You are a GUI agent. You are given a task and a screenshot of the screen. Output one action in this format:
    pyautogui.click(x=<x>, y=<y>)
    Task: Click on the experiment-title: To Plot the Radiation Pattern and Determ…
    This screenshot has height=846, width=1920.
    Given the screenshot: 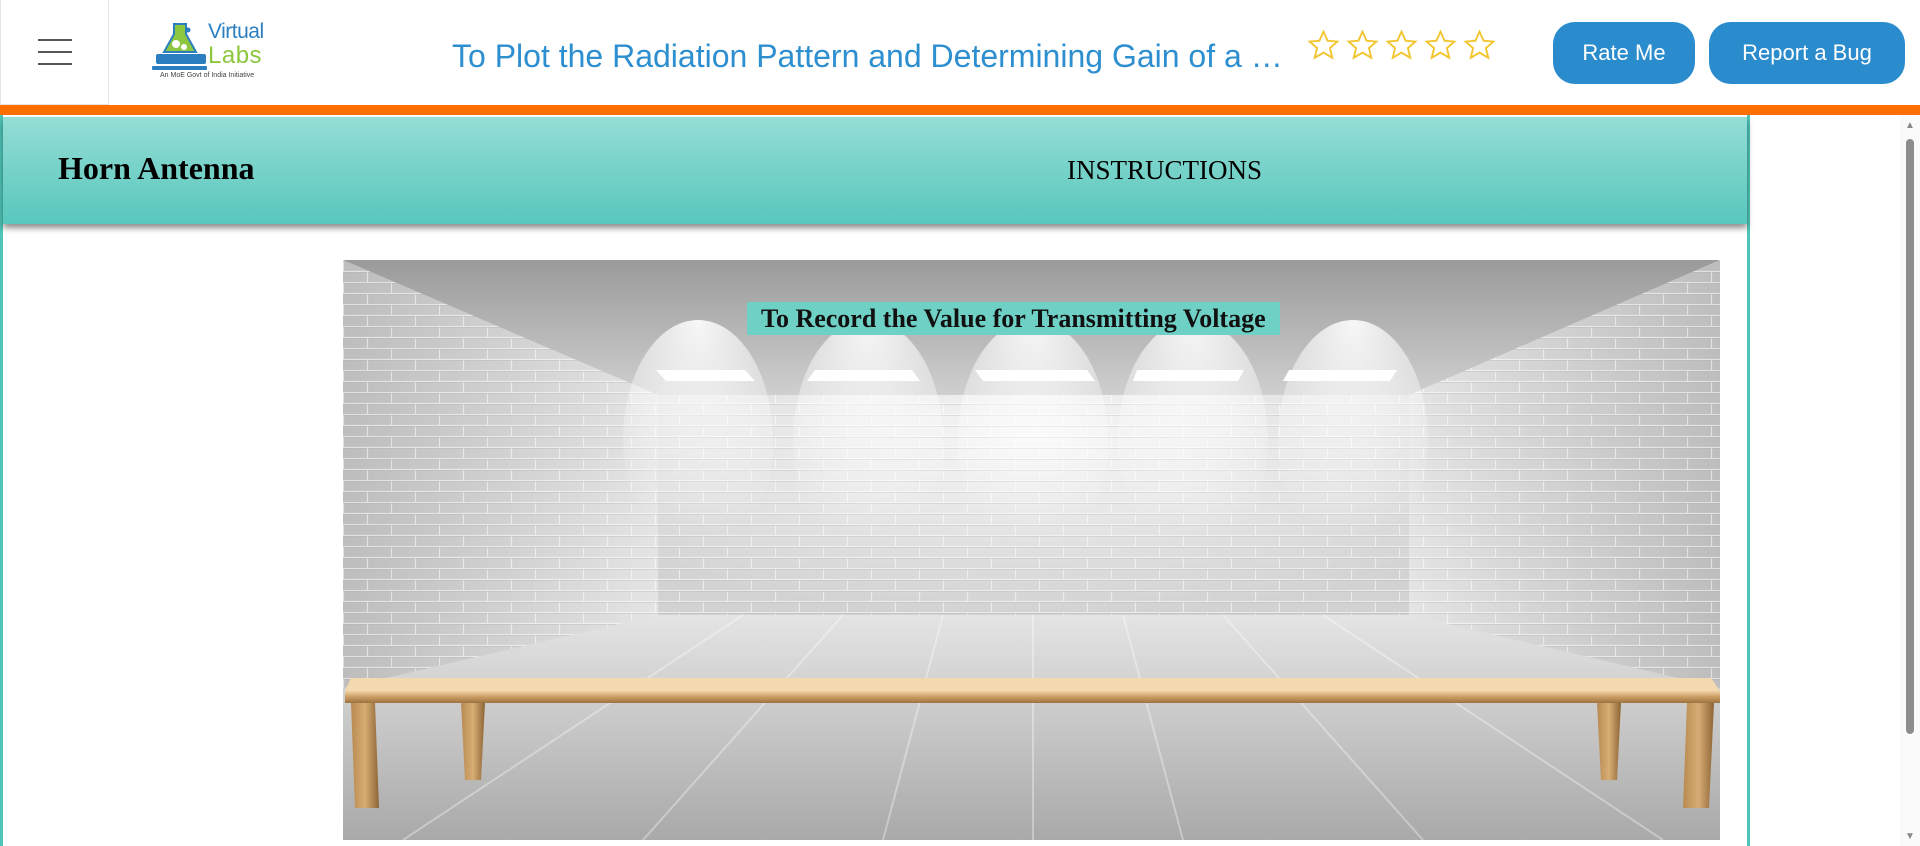 What is the action you would take?
    pyautogui.click(x=877, y=56)
    